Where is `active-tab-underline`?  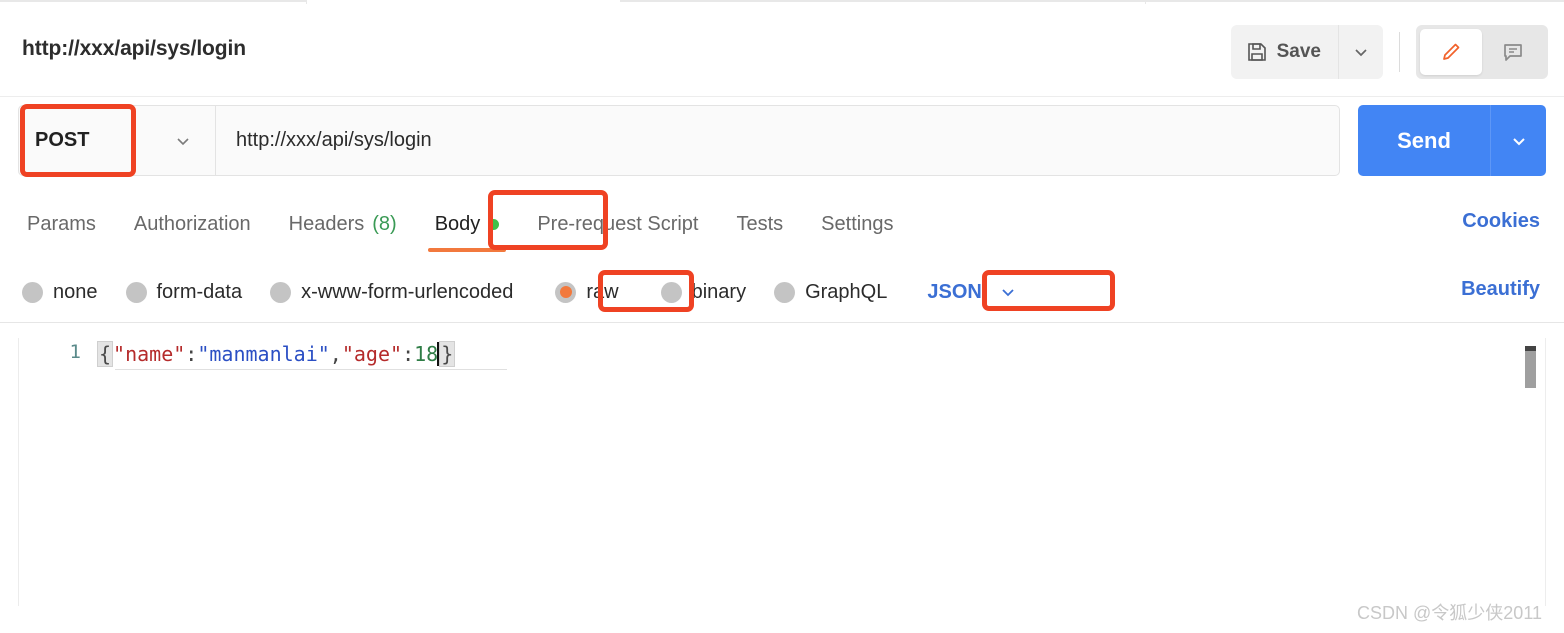 active-tab-underline is located at coordinates (467, 250).